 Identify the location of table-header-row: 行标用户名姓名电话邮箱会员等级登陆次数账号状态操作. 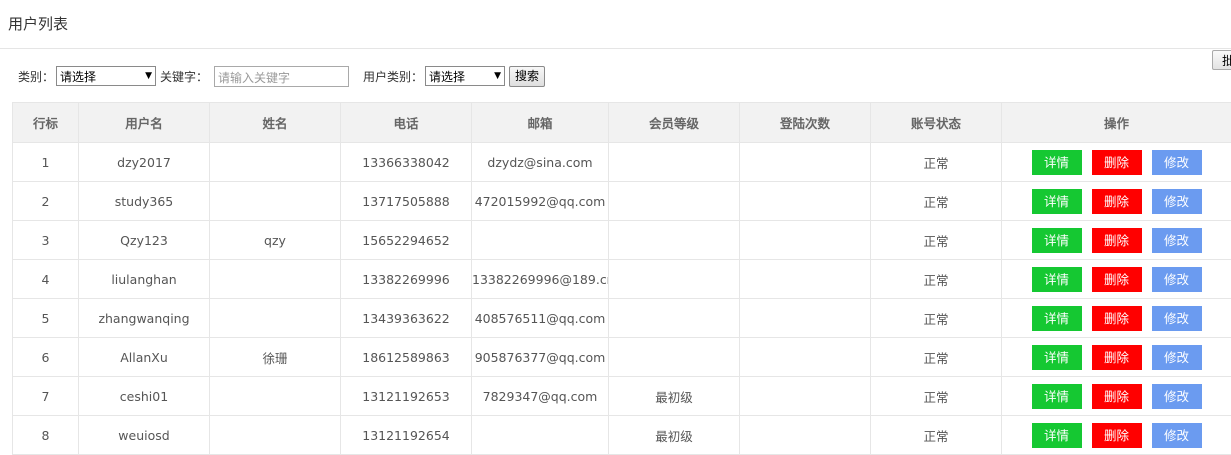
(622, 123).